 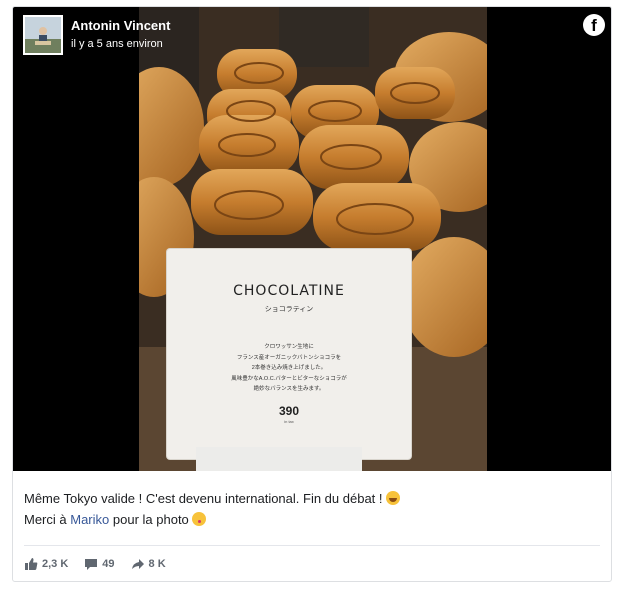 I want to click on sign-body-line: 2本巻き込み焼き上げました。, so click(x=289, y=368).